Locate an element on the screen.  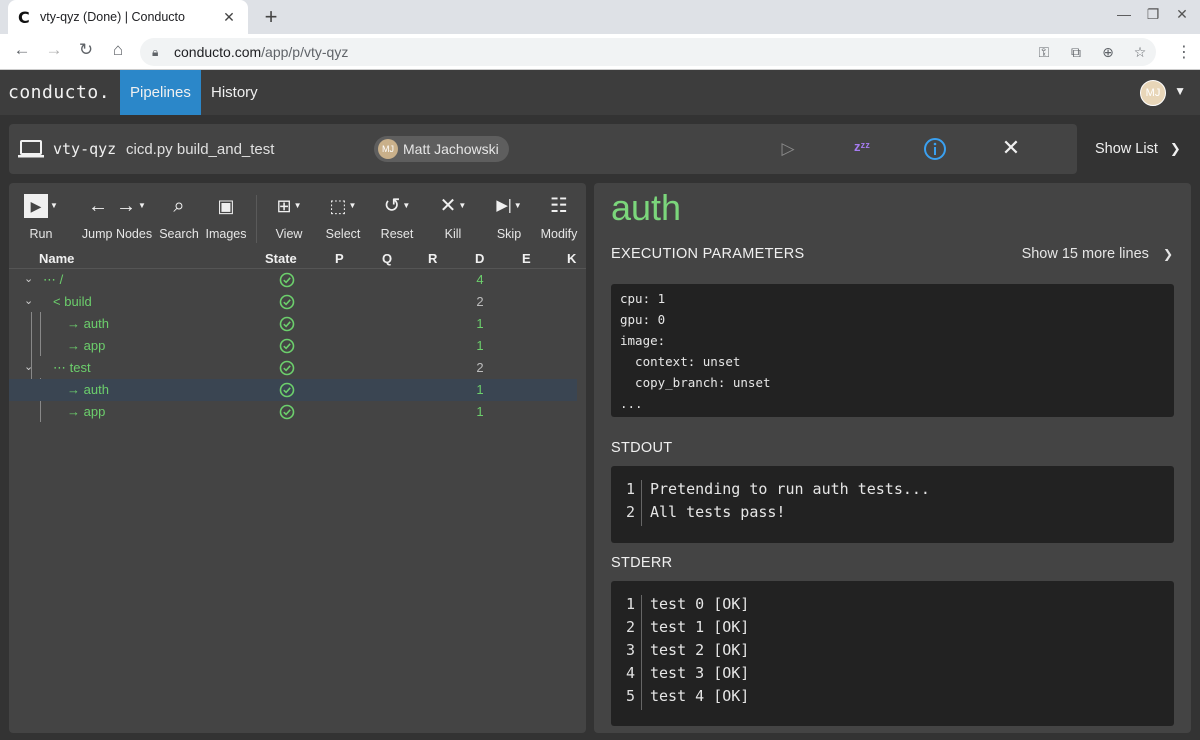
col-state: State is located at coordinates (281, 258).